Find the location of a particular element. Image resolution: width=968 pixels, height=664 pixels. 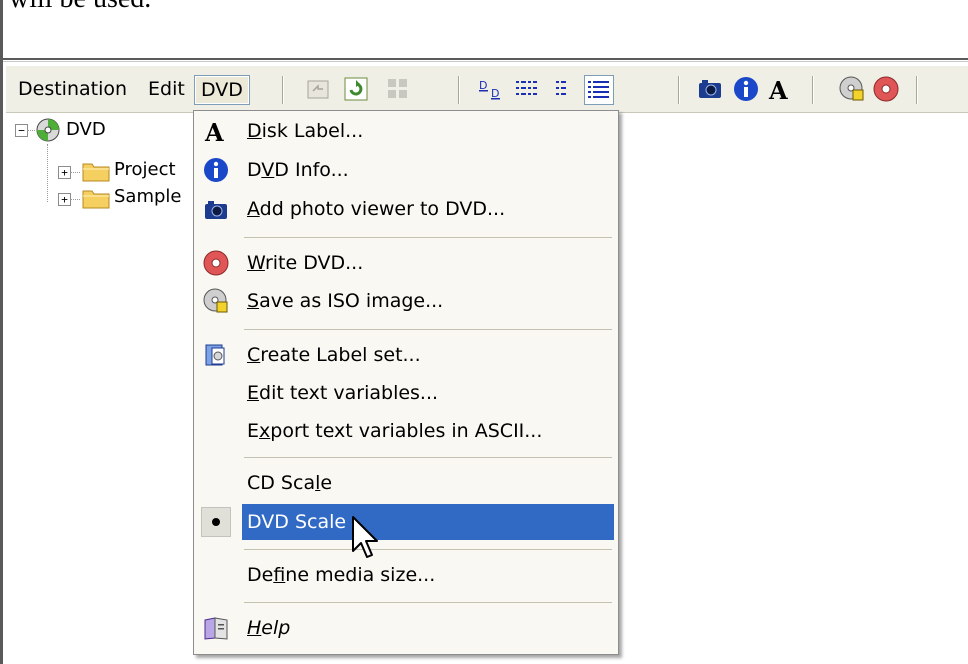

up-folder-icon is located at coordinates (318, 89).